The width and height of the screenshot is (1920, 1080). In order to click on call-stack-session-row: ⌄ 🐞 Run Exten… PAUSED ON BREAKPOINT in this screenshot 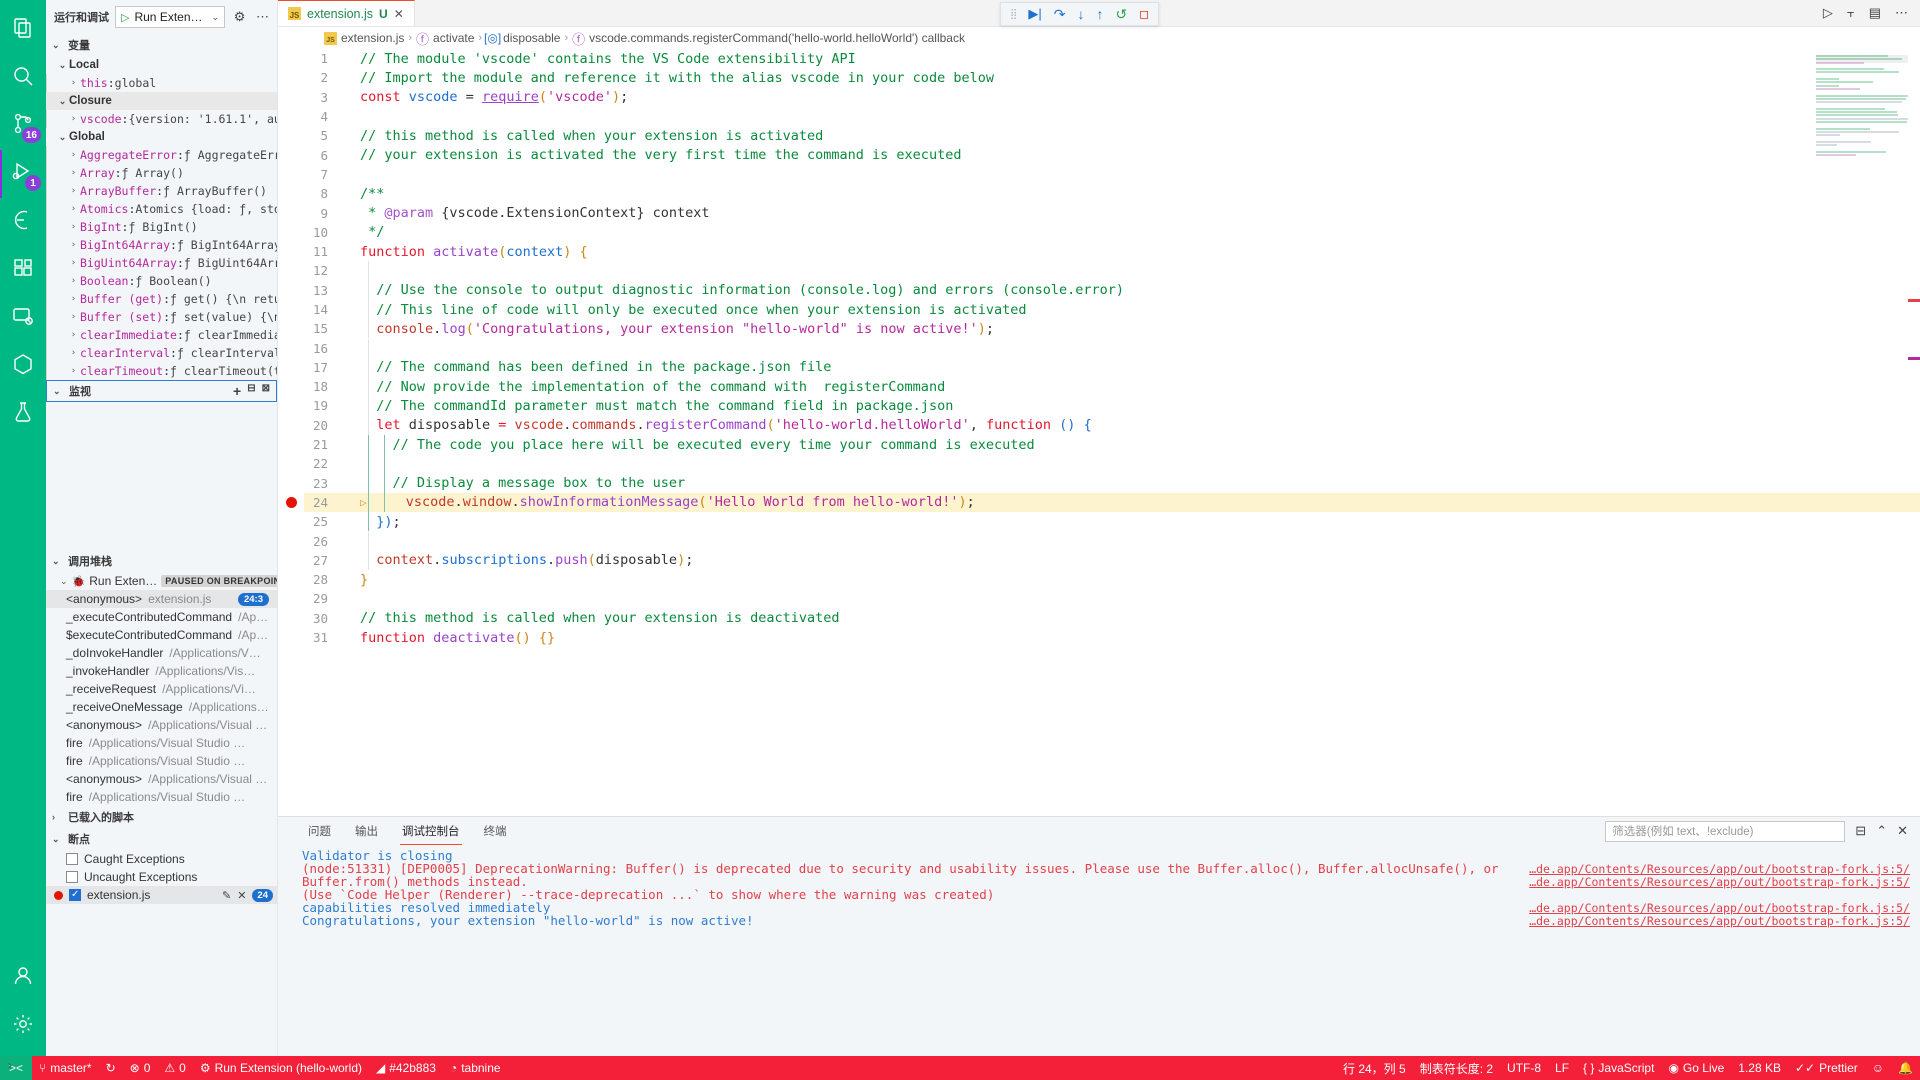, I will do `click(161, 581)`.